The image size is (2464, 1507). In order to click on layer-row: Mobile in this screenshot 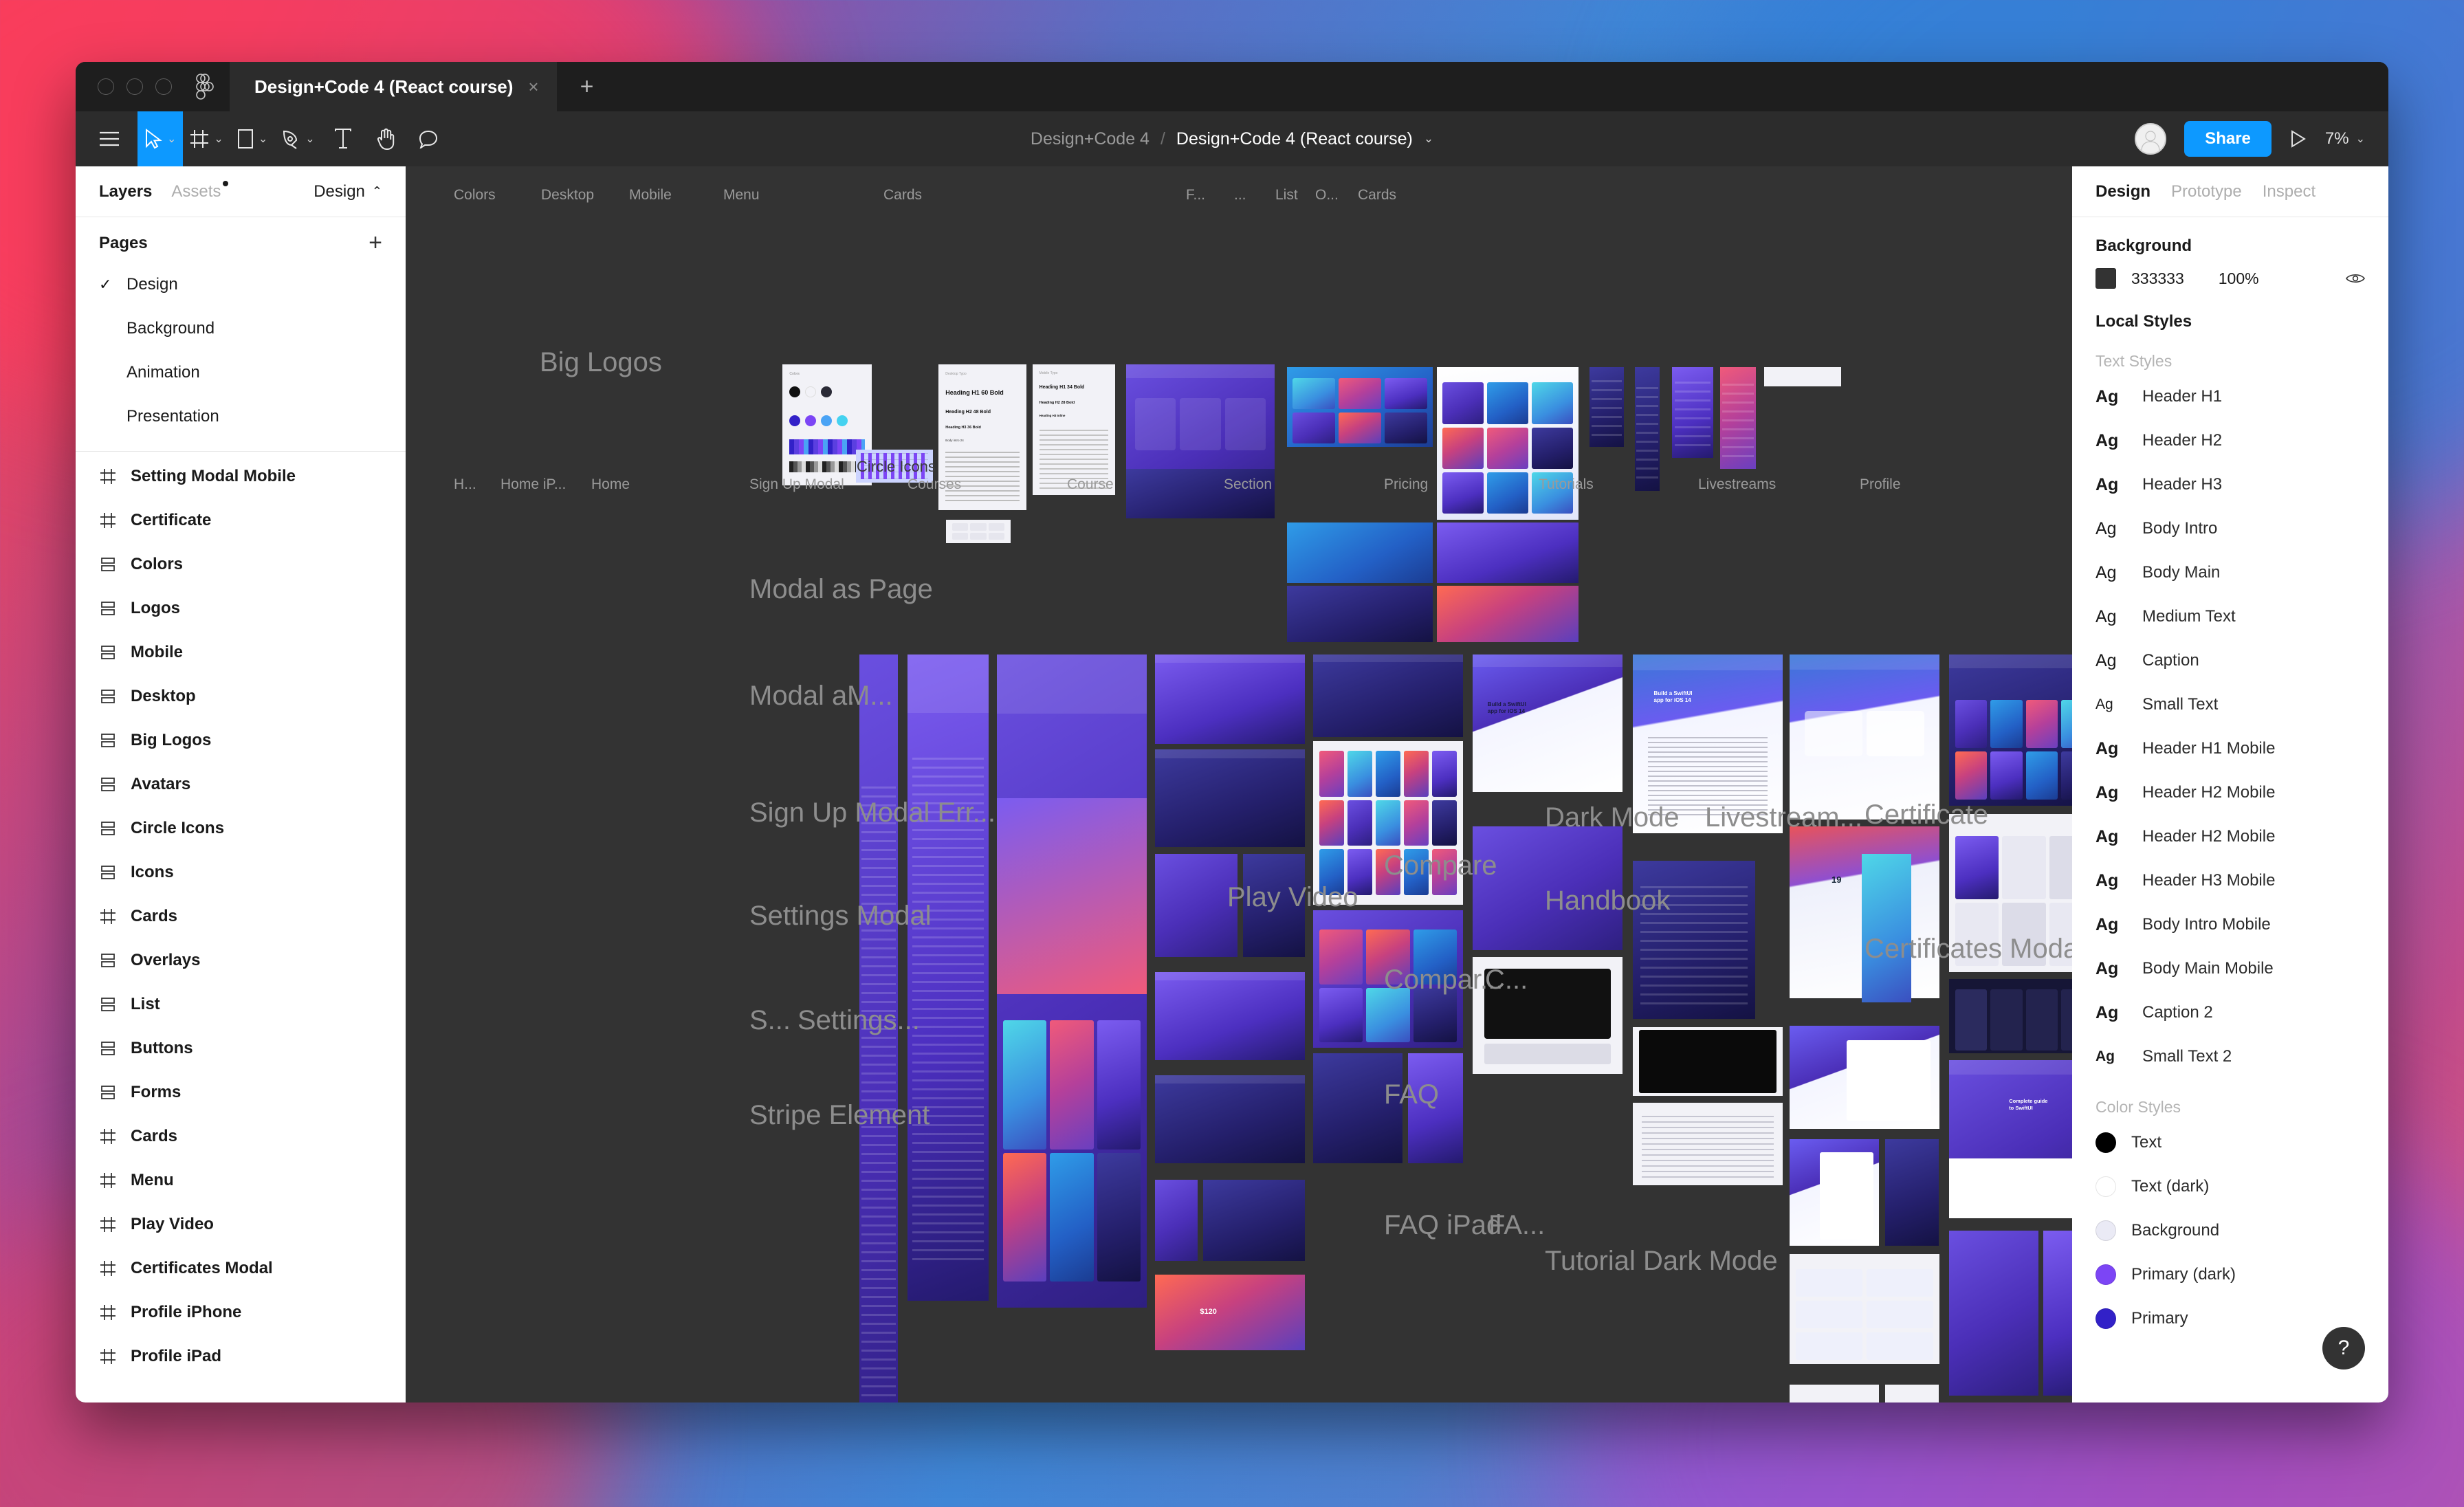, I will do `click(241, 652)`.